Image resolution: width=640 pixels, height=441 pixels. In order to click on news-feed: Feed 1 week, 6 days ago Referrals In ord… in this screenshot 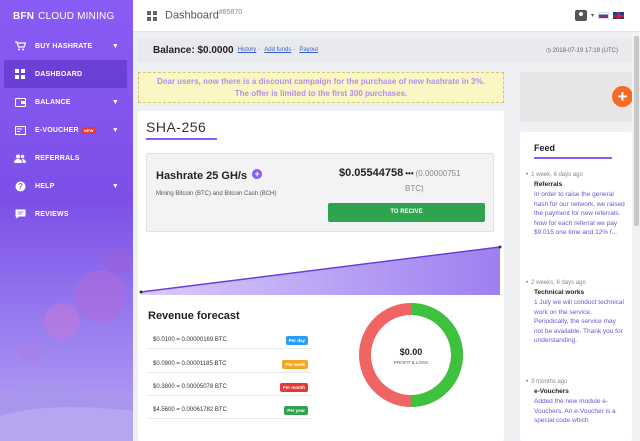, I will do `click(576, 286)`.